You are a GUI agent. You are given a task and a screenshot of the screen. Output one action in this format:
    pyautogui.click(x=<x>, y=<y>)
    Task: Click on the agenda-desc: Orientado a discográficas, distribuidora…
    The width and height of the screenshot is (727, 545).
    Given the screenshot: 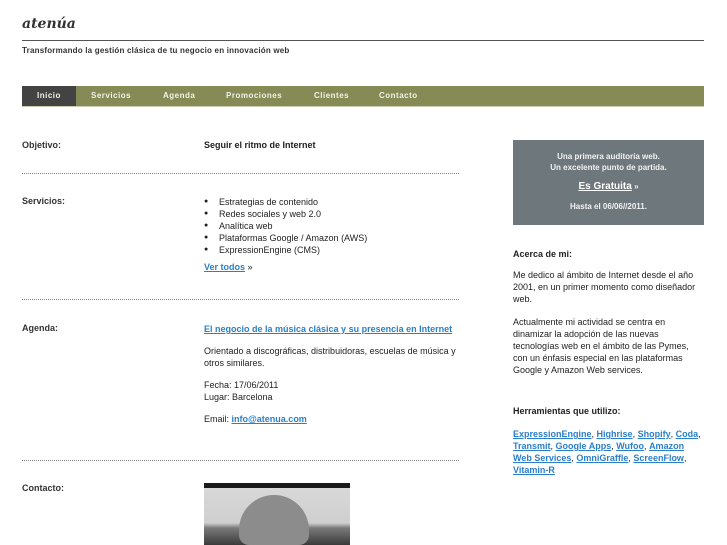 What is the action you would take?
    pyautogui.click(x=330, y=357)
    